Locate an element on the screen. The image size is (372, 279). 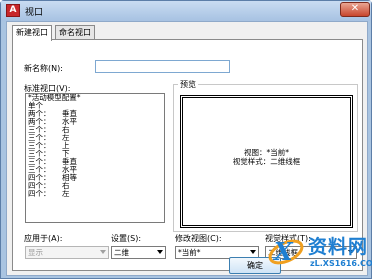
change-view-label: 修改视图(C): is located at coordinates (198, 238).